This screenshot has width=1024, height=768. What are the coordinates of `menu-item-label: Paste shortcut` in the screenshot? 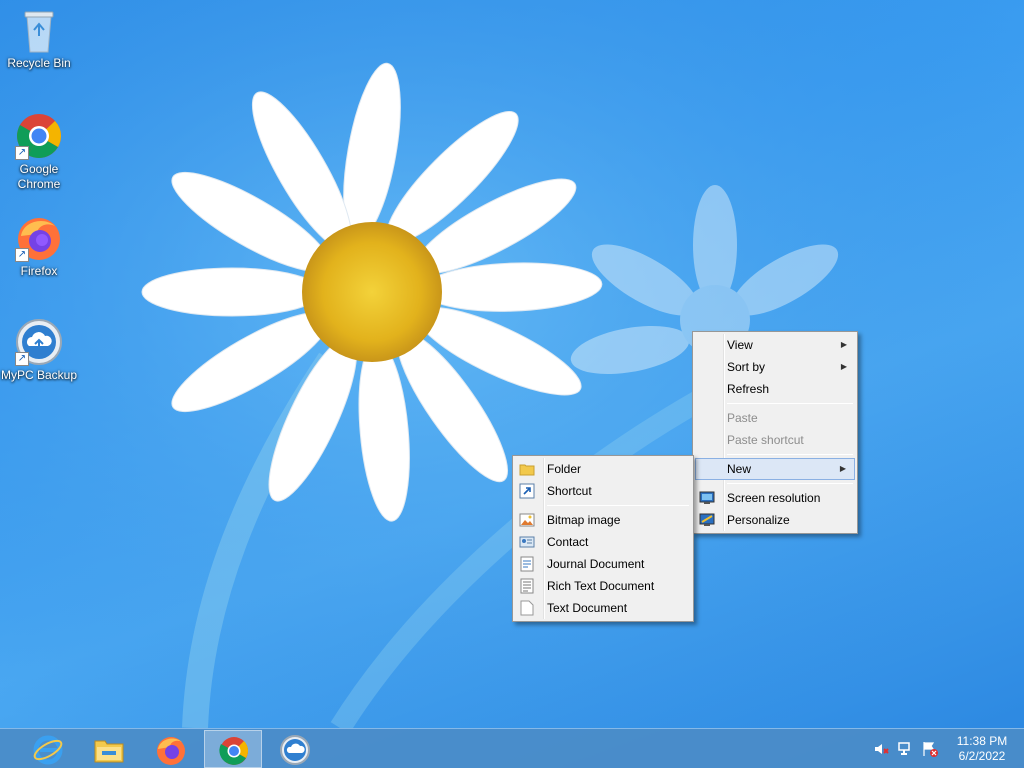 It's located at (765, 440).